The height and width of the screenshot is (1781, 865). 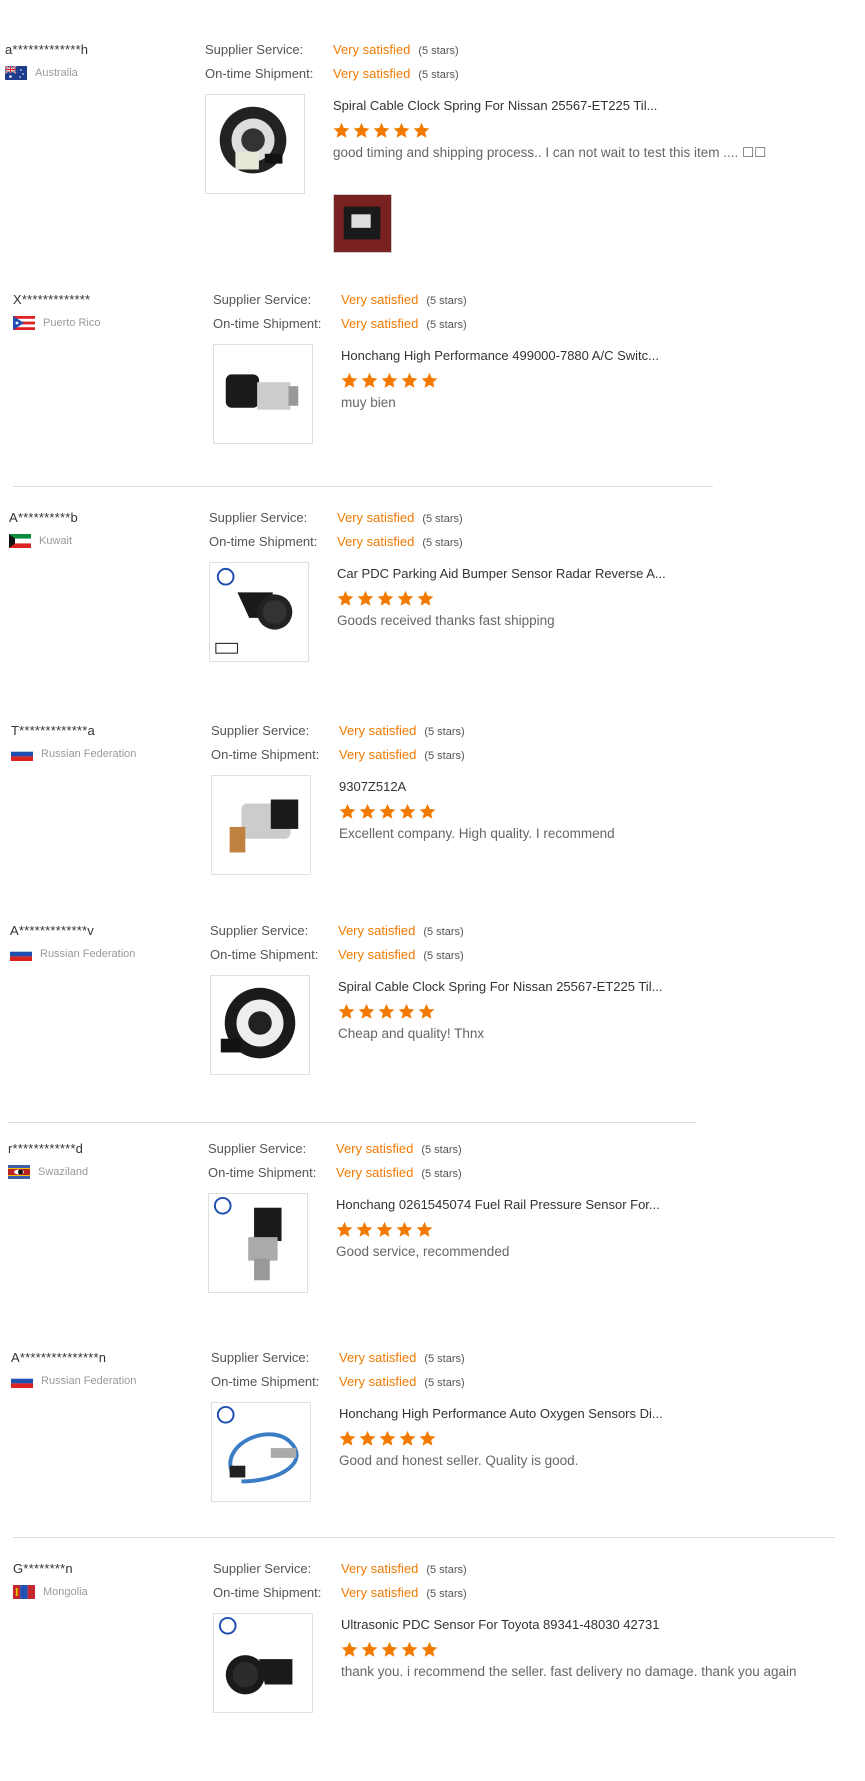 I want to click on fuel-rail-sensor-product-image, so click(x=258, y=1243).